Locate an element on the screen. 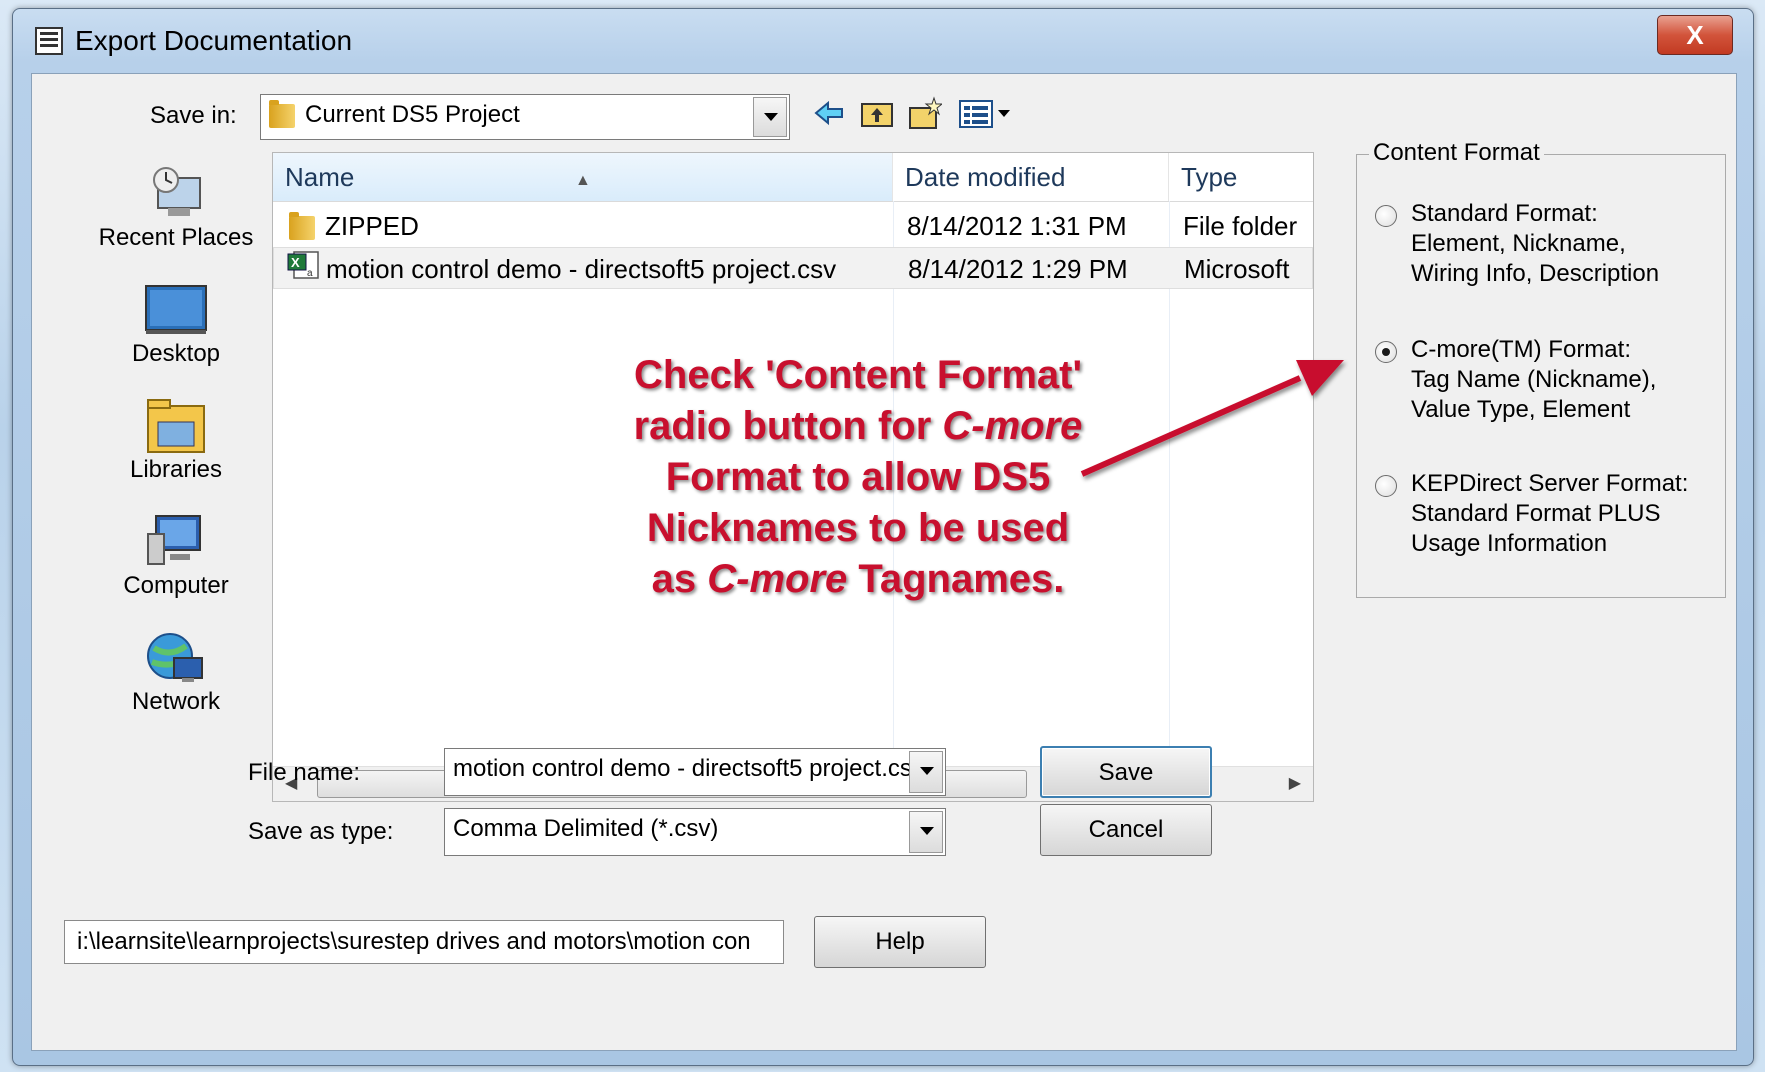 The image size is (1765, 1072). column-header-date-modified: Date modified is located at coordinates (1031, 177).